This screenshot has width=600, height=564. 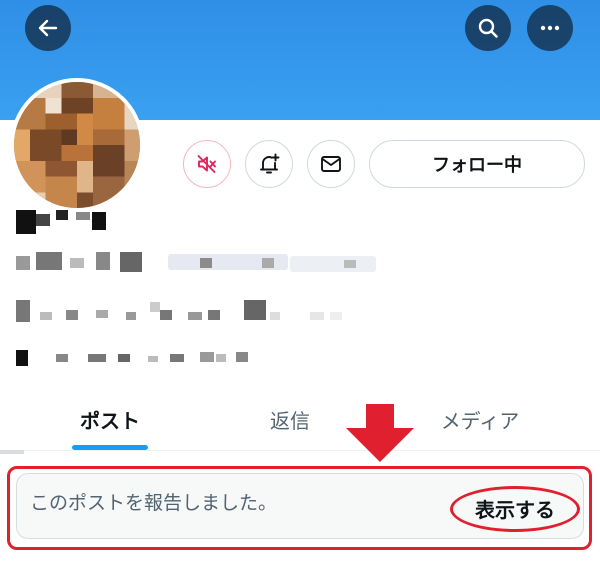 I want to click on search-button, so click(x=488, y=28).